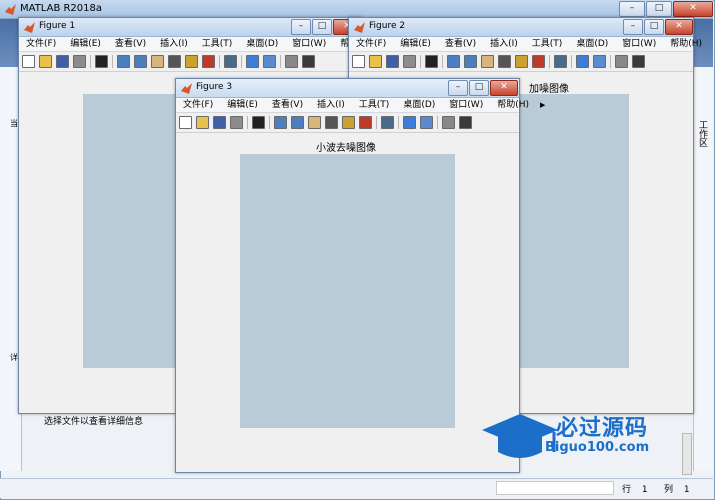 The width and height of the screenshot is (715, 500). Describe the element at coordinates (214, 87) in the screenshot. I see `figure-3-title: Figure 3` at that location.